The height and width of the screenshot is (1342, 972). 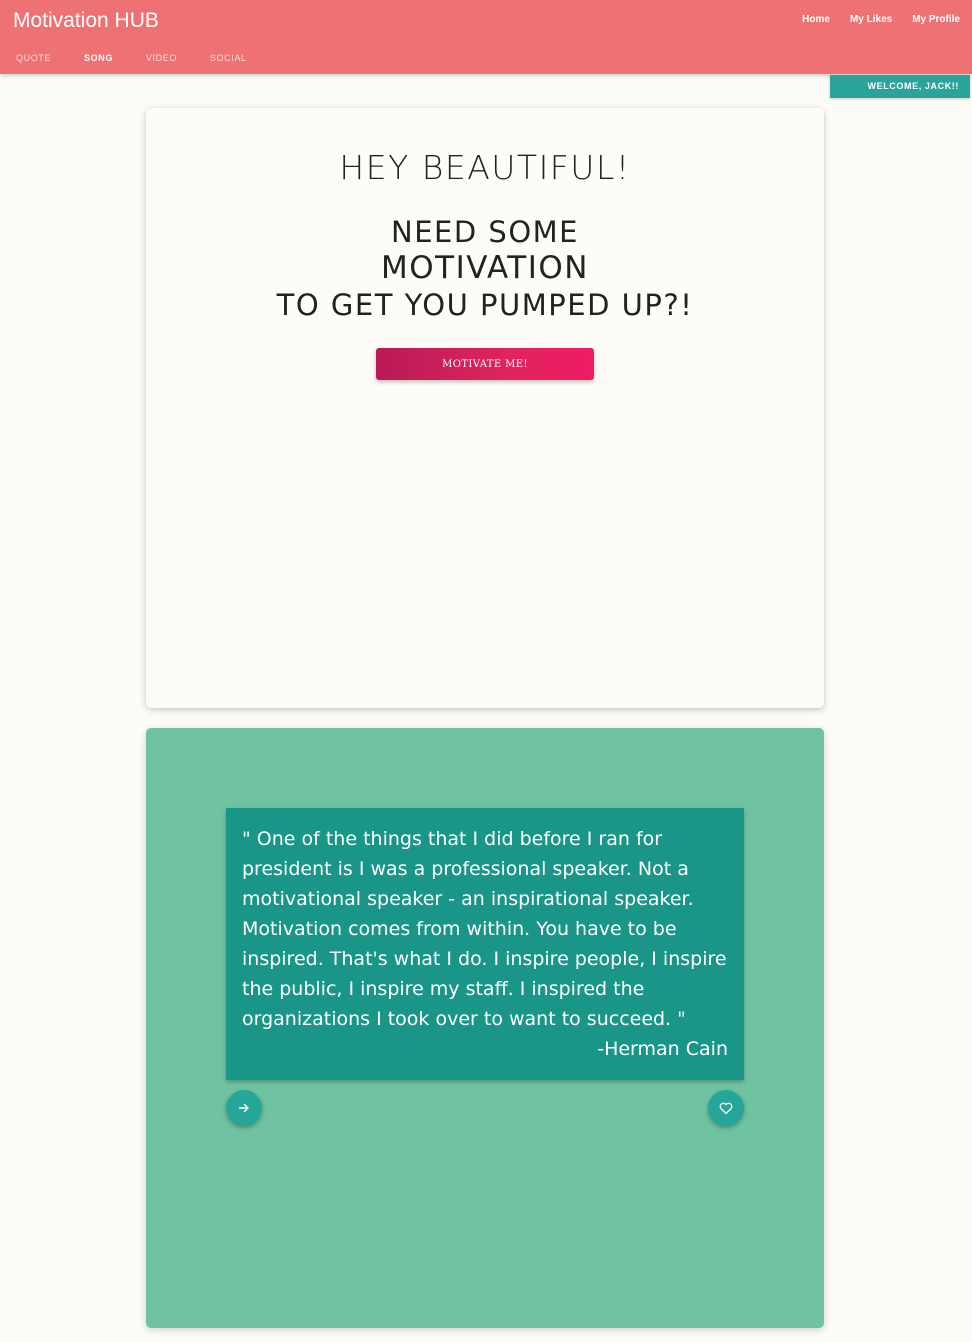 I want to click on motivate-me-button: Motivate me!, so click(x=485, y=364).